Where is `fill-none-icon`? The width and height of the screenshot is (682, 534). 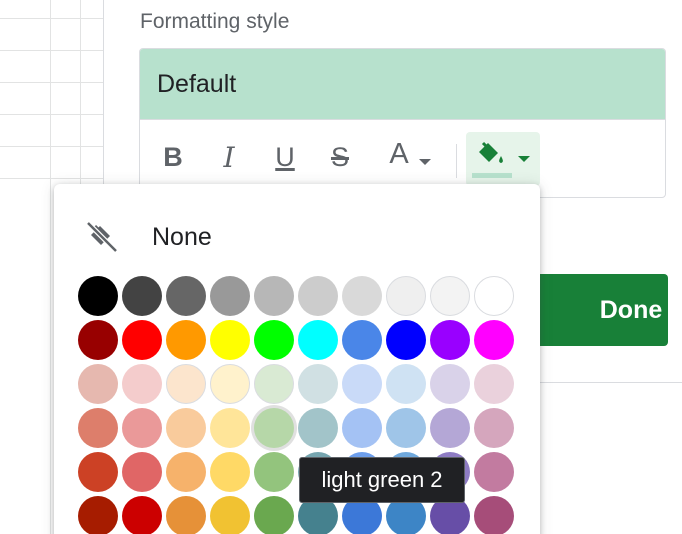 fill-none-icon is located at coordinates (102, 237).